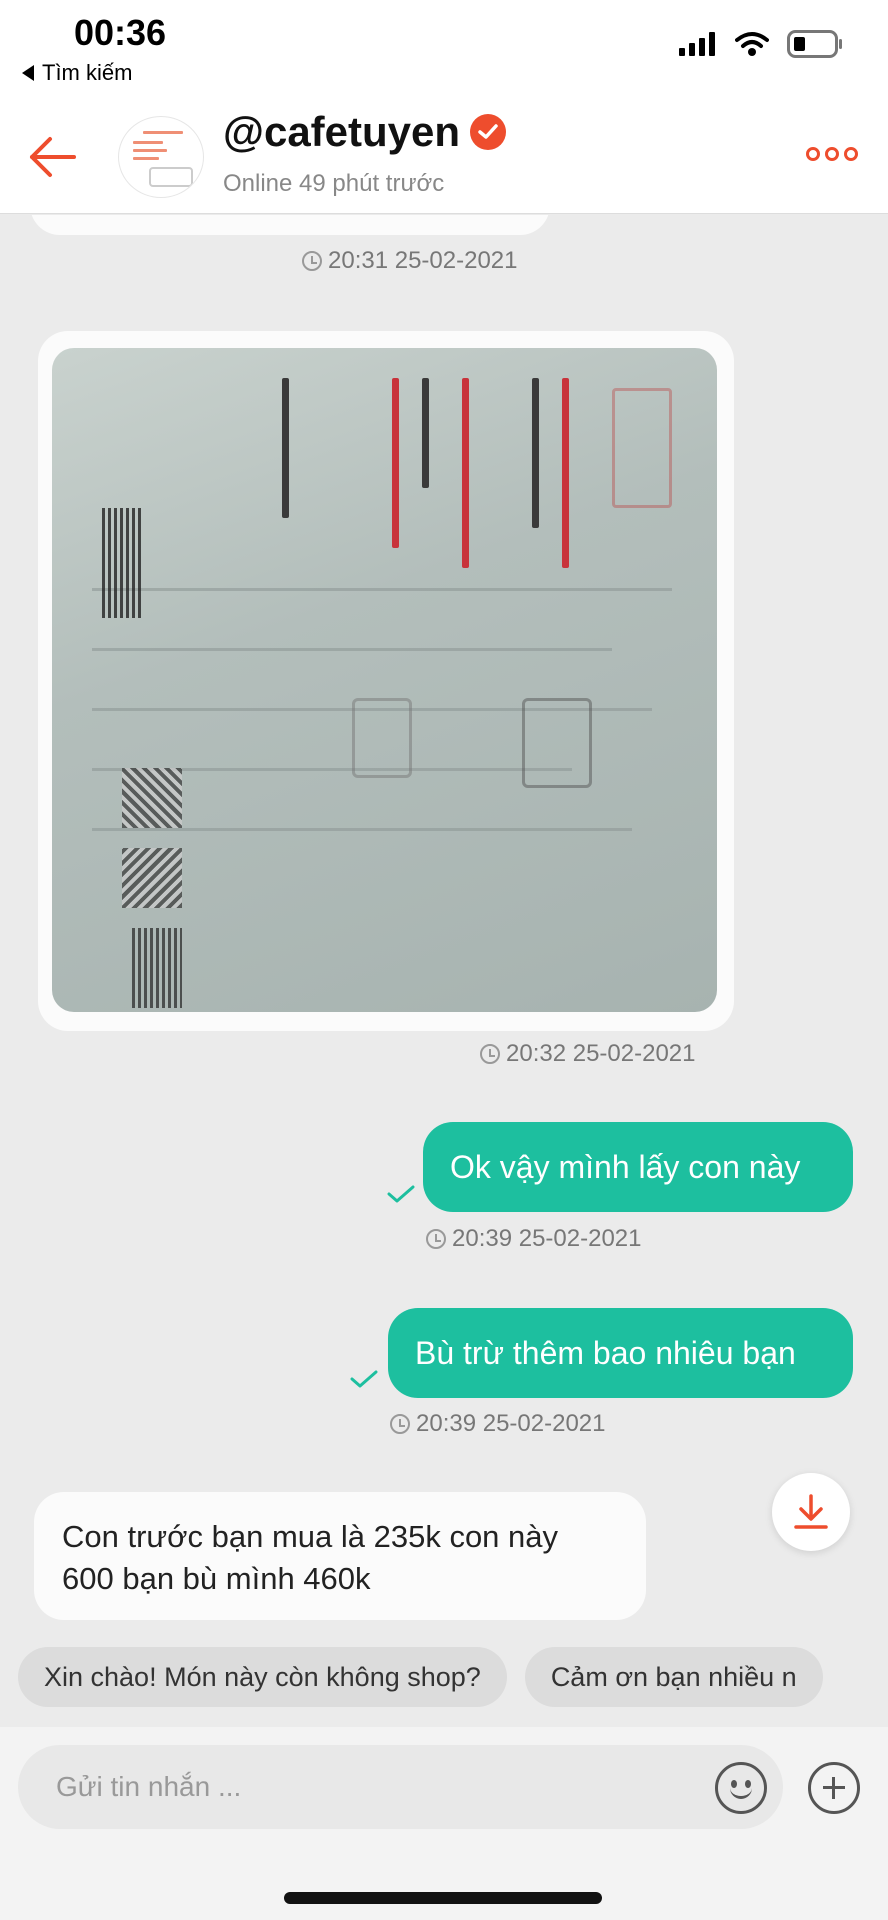 The image size is (888, 1920). Describe the element at coordinates (443, 1898) in the screenshot. I see `home-indicator` at that location.